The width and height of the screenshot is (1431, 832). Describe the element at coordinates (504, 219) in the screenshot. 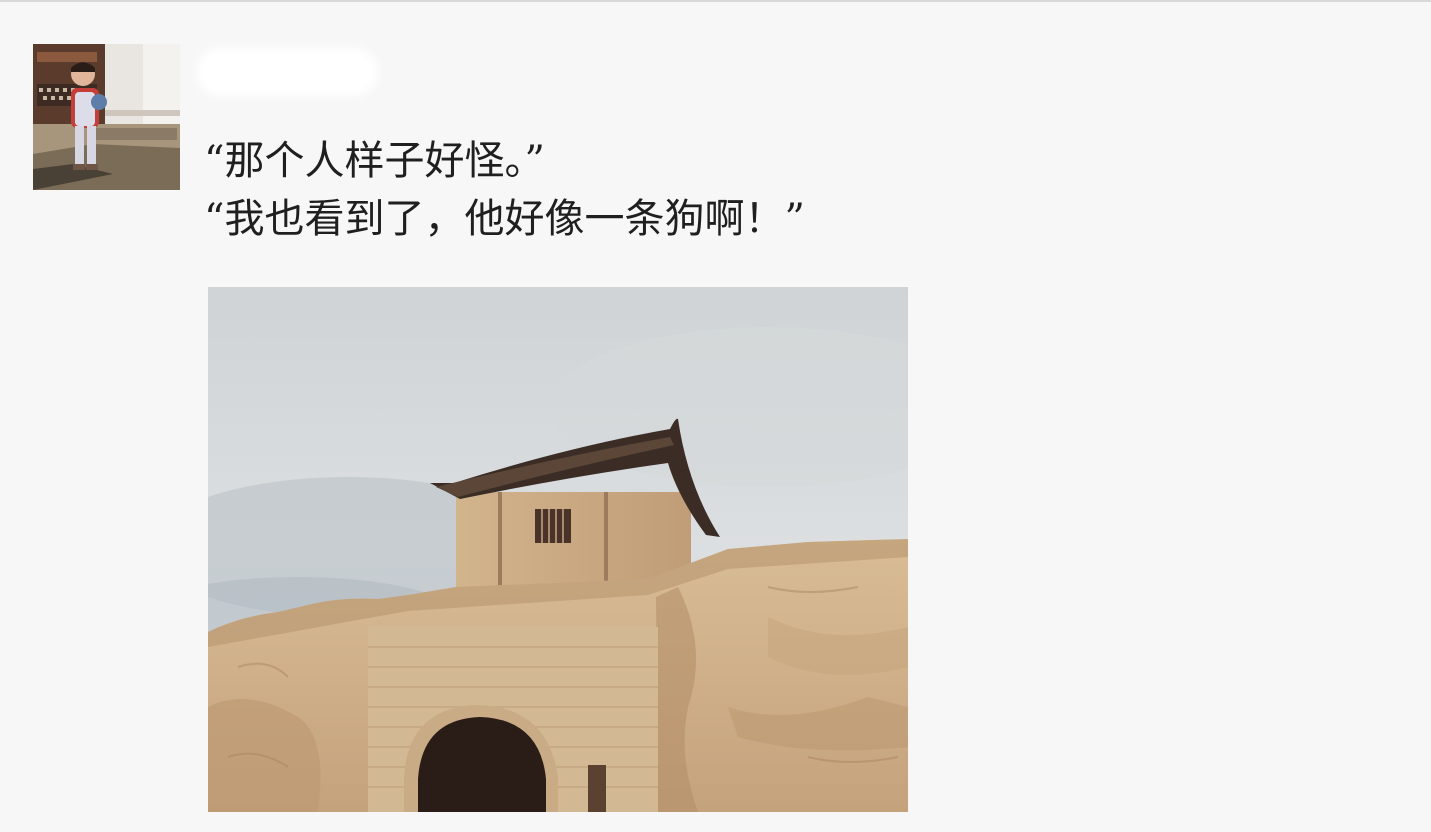

I see `post-text-line-2: “我也看到了，他好像一条狗啊！”` at that location.